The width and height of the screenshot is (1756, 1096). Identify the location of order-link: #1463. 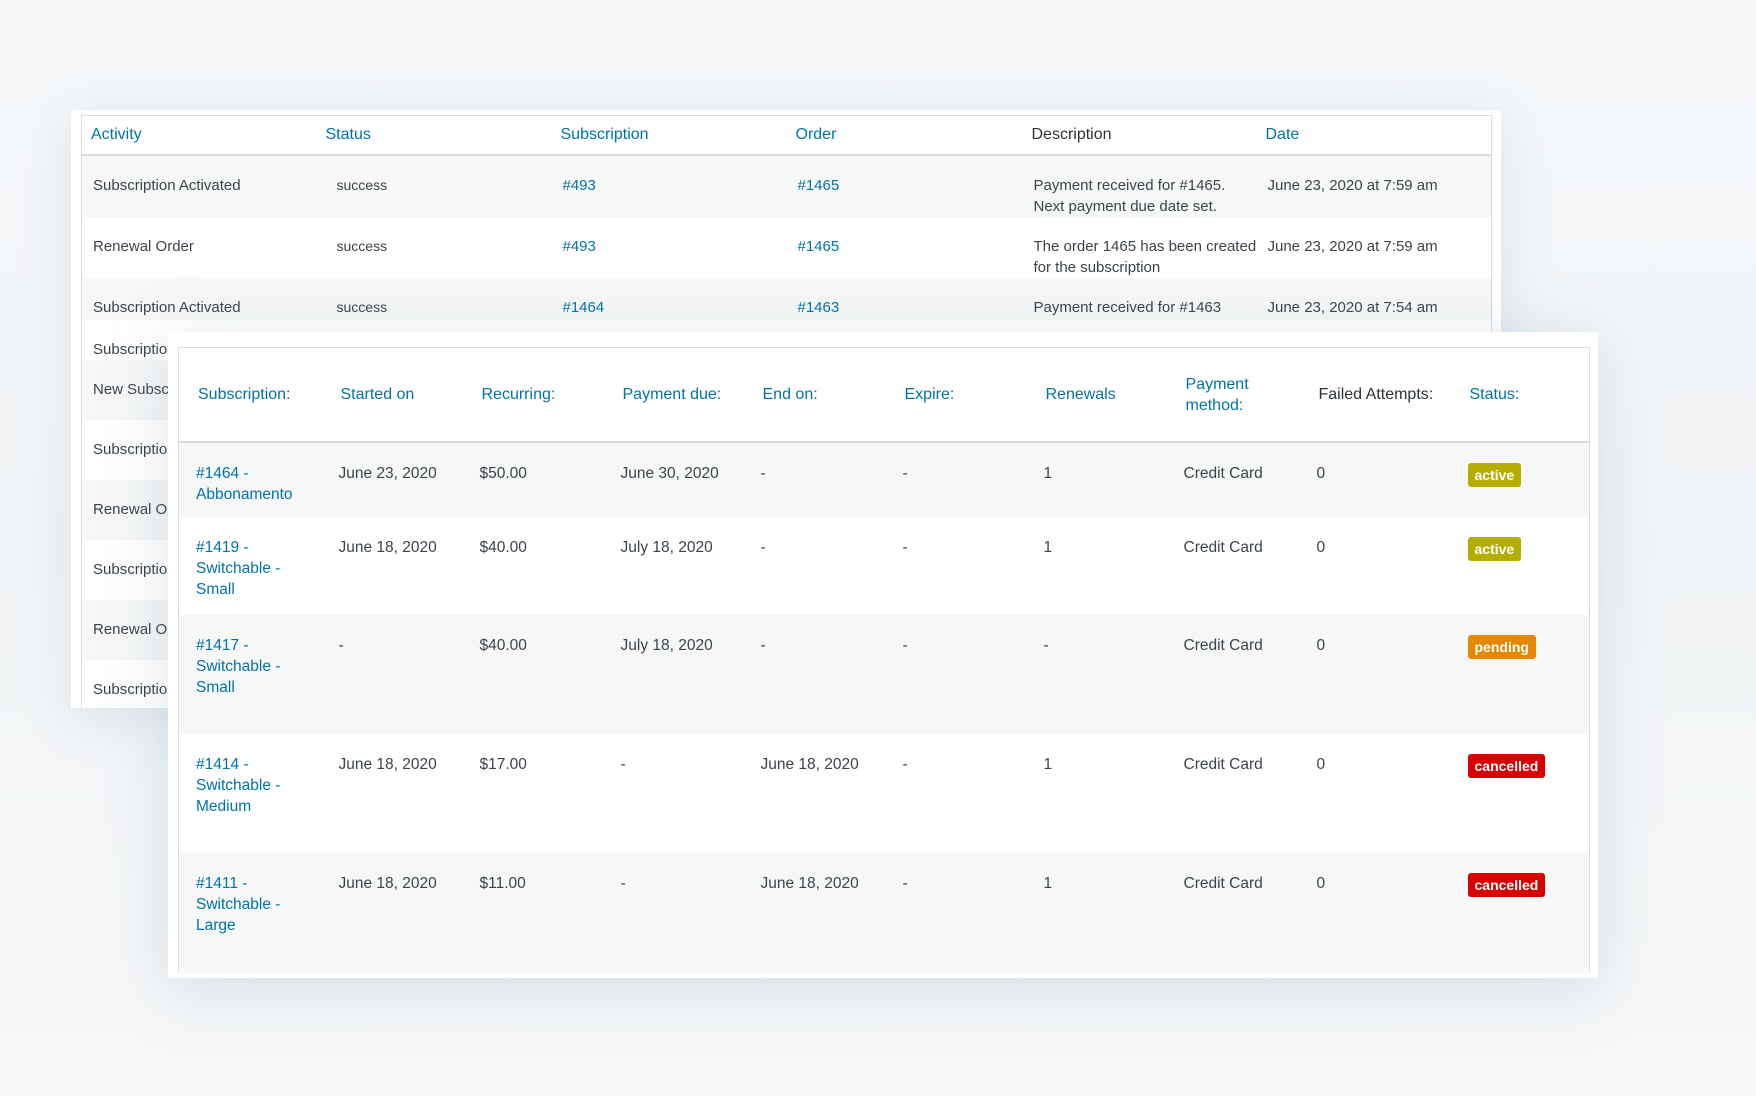
(819, 307).